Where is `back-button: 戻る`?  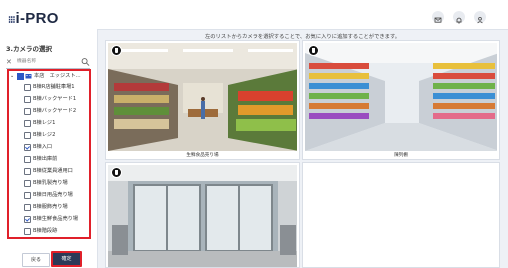 back-button: 戻る is located at coordinates (36, 260).